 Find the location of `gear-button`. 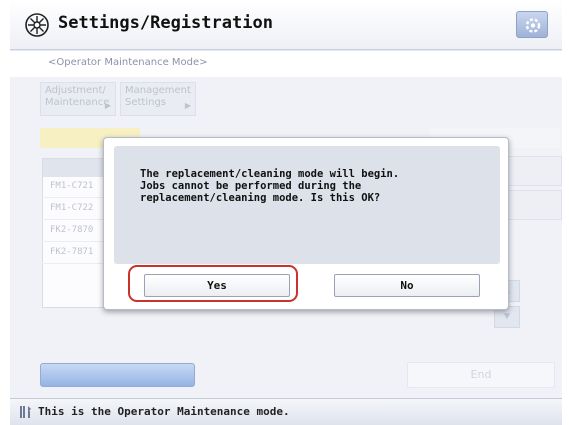

gear-button is located at coordinates (532, 24).